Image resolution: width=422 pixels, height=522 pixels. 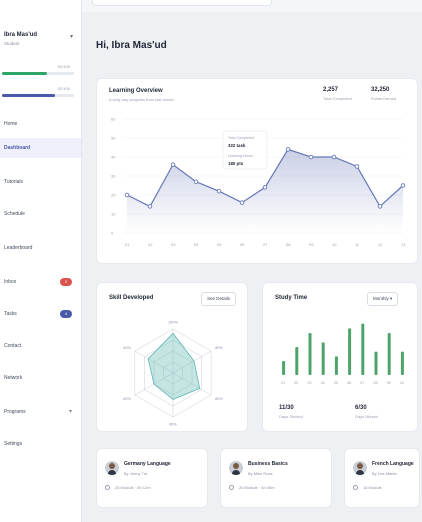 What do you see at coordinates (10, 314) in the screenshot?
I see `sidebar-item-label: Tasks` at bounding box center [10, 314].